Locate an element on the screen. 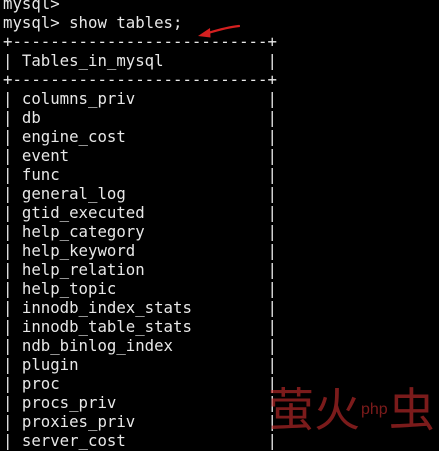  table-row: | innodb_table_stats | is located at coordinates (140, 326).